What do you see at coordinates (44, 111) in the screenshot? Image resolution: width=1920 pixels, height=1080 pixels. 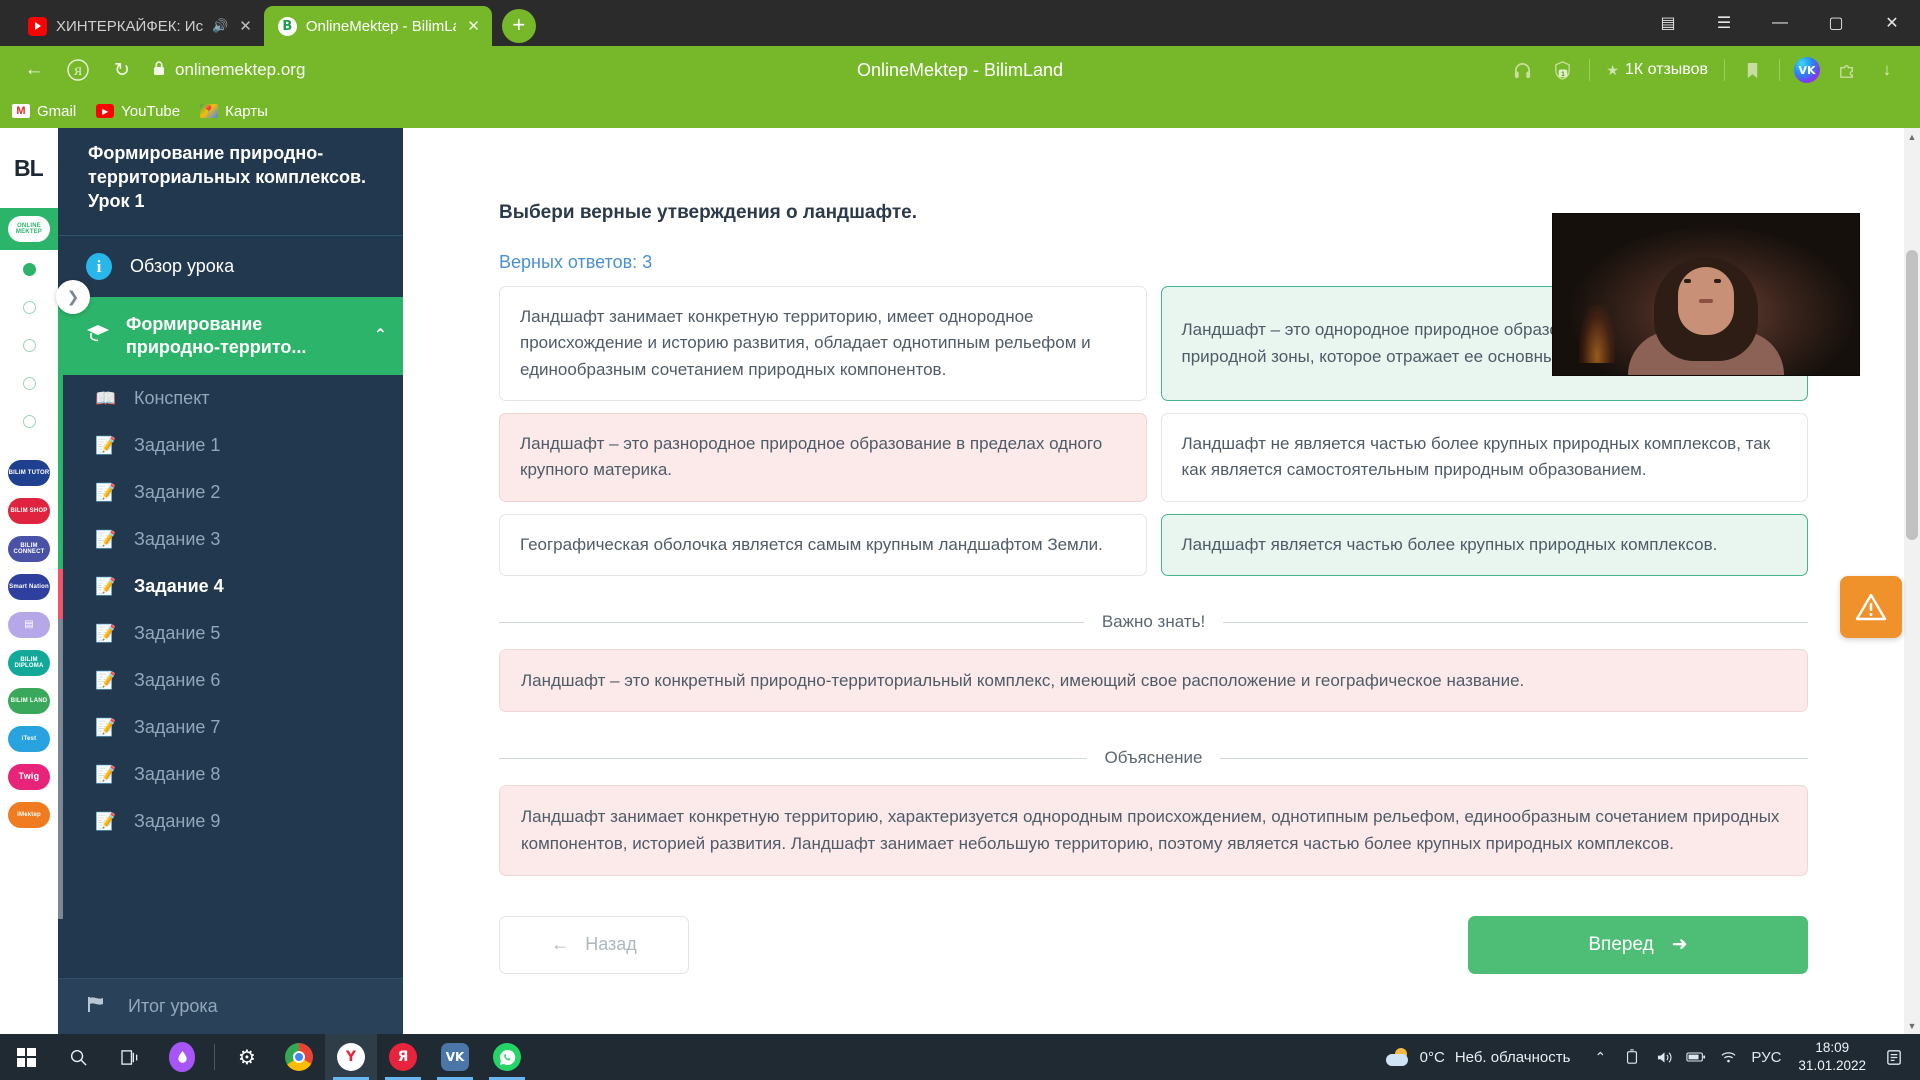 I see `bookmark-gmail: M Gmail` at bounding box center [44, 111].